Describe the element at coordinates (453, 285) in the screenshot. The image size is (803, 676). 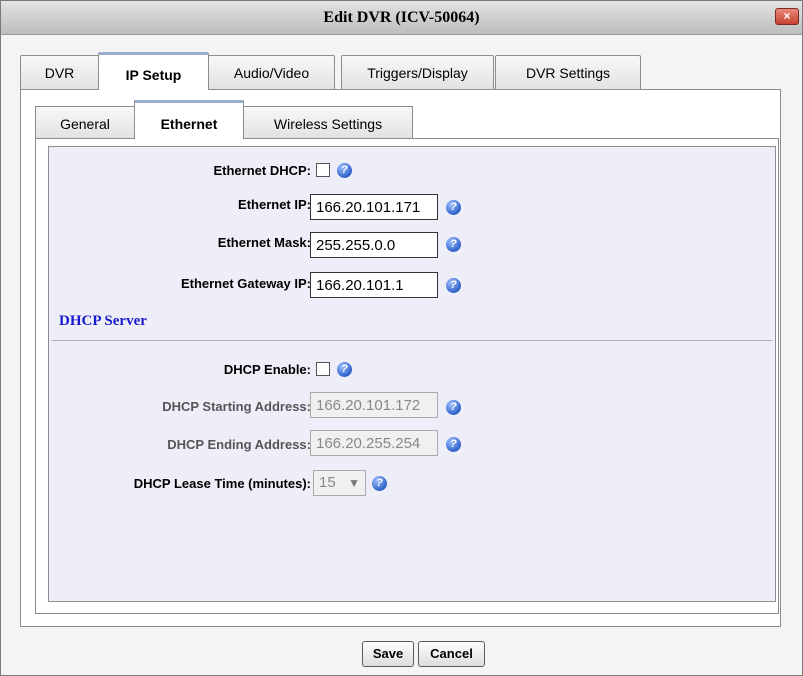
I see `ethernet-gateway-help-icon: ?` at that location.